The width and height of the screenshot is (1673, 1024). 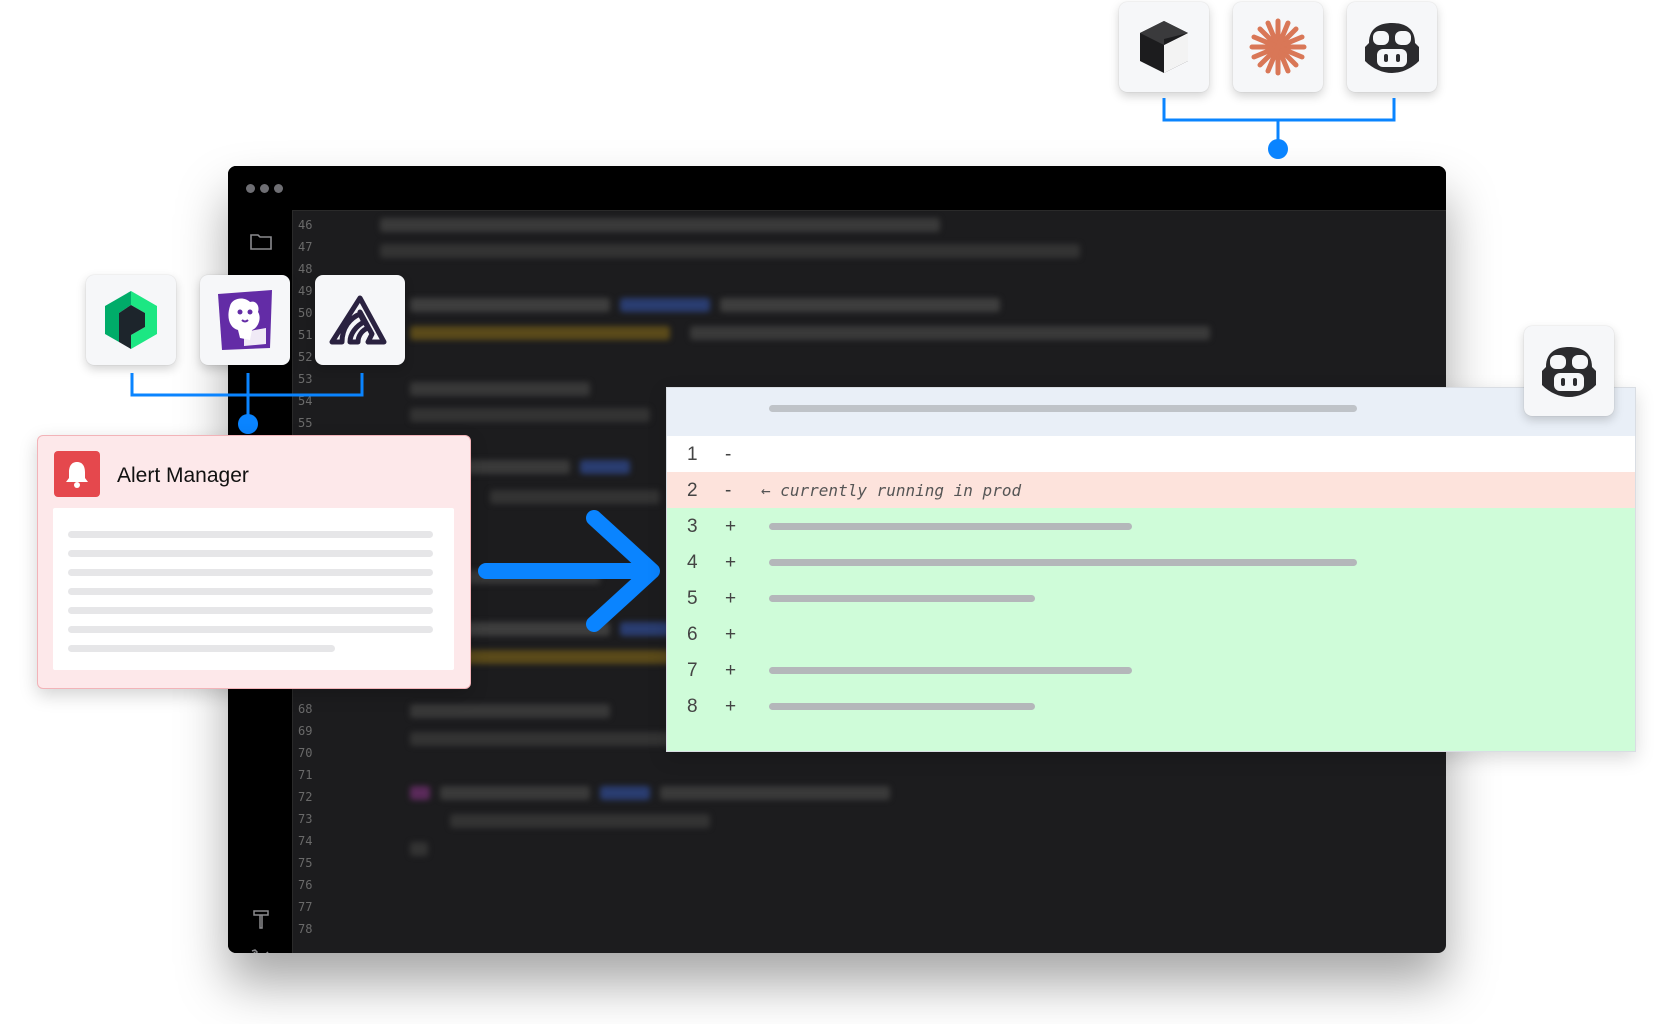 What do you see at coordinates (692, 526) in the screenshot?
I see `diff-line-number: 3` at bounding box center [692, 526].